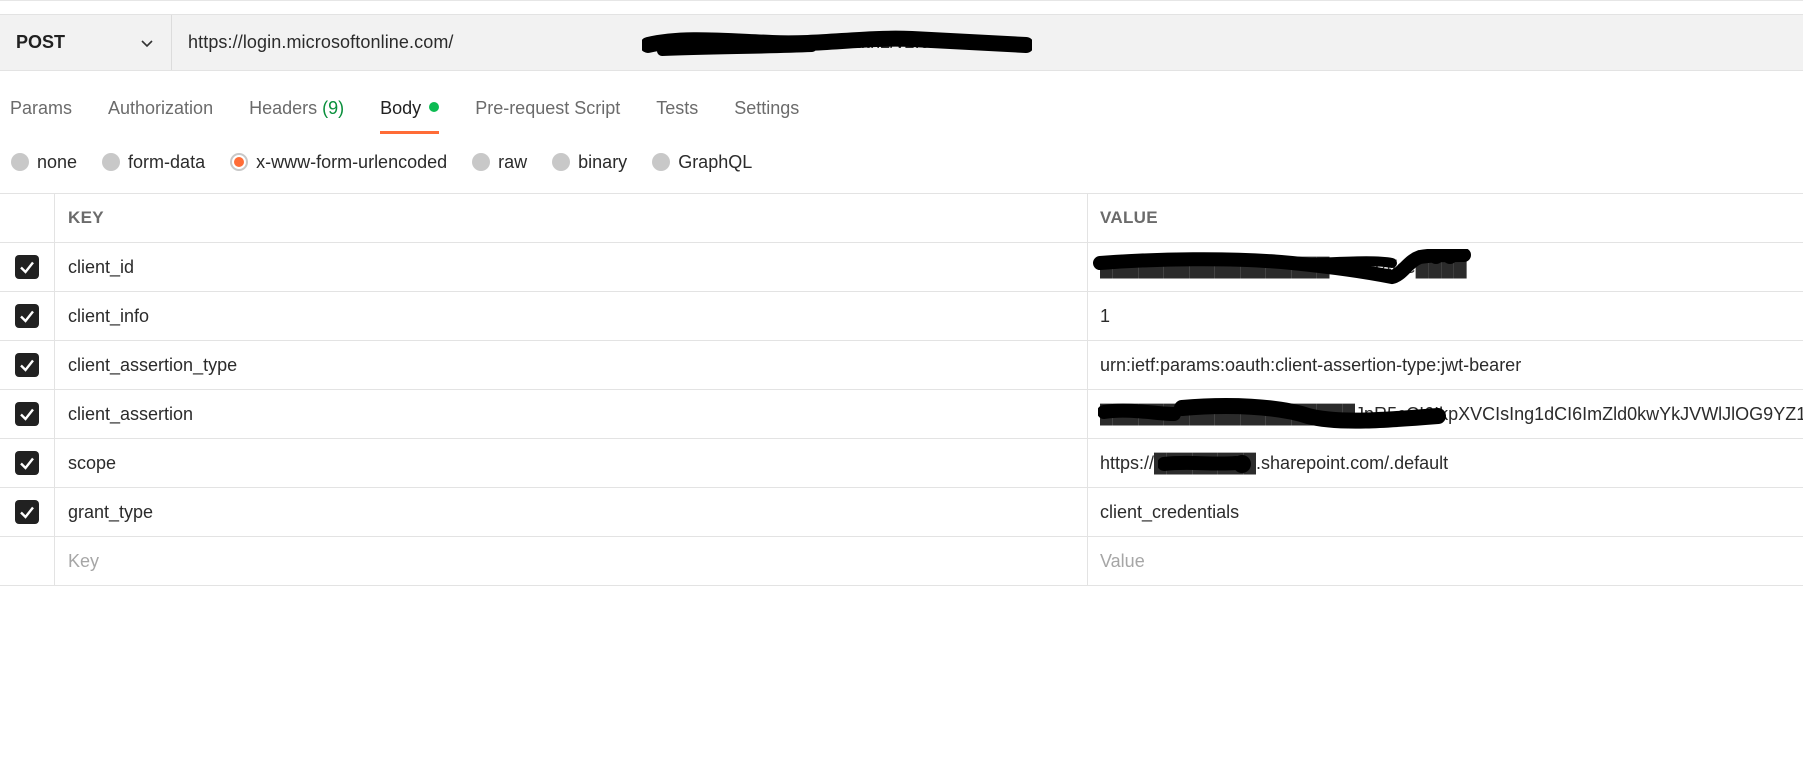  What do you see at coordinates (41, 42) in the screenshot?
I see `method-label: POST` at bounding box center [41, 42].